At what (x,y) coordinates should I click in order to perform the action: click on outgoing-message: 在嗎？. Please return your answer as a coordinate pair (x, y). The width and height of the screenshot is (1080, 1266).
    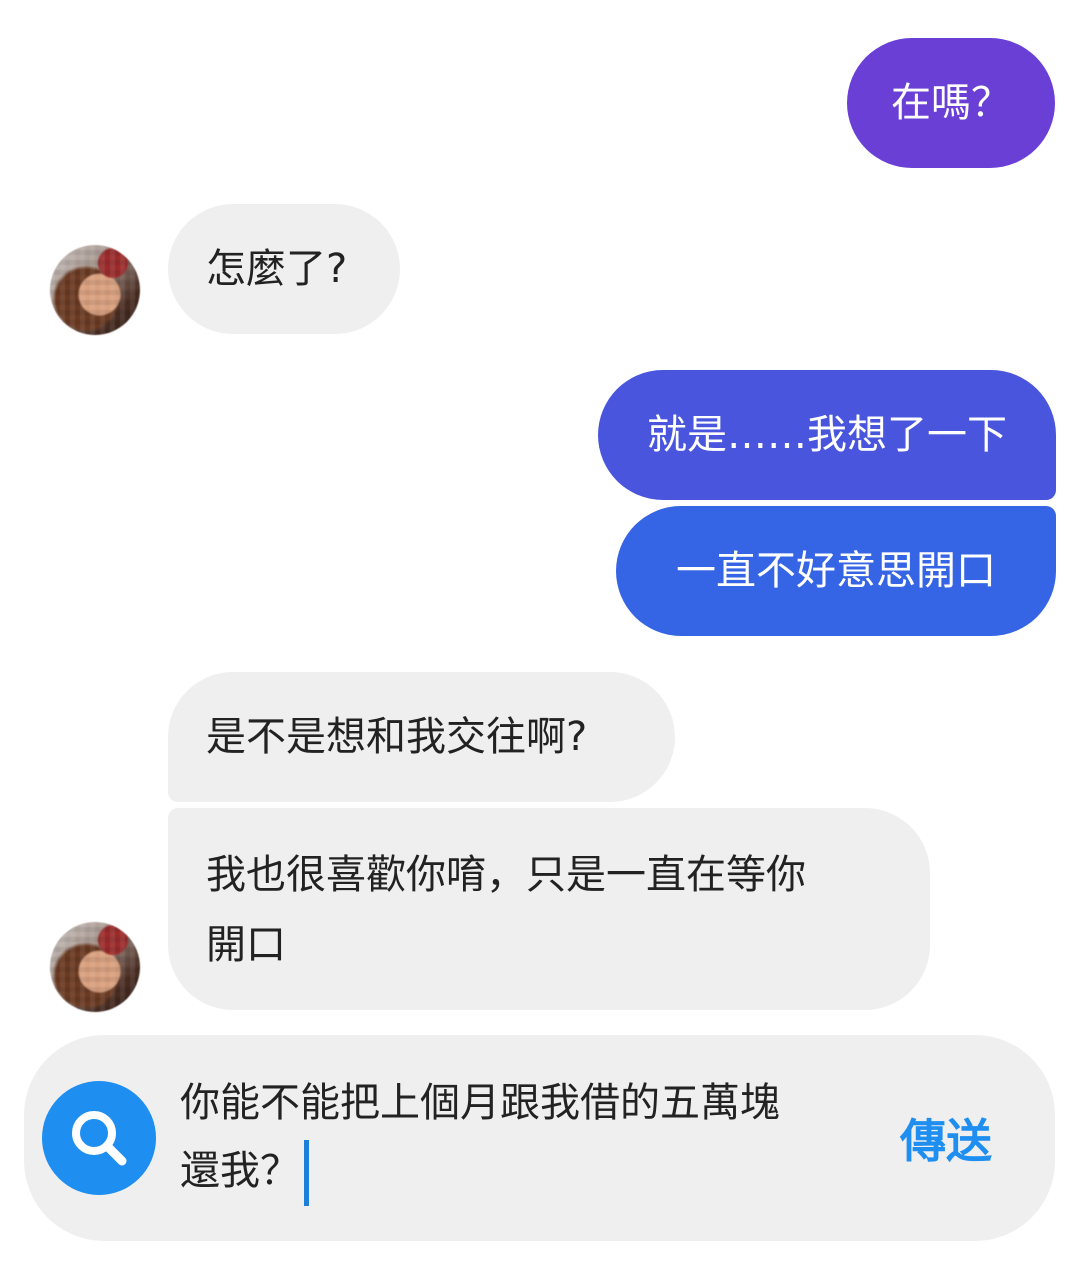
    Looking at the image, I should click on (951, 103).